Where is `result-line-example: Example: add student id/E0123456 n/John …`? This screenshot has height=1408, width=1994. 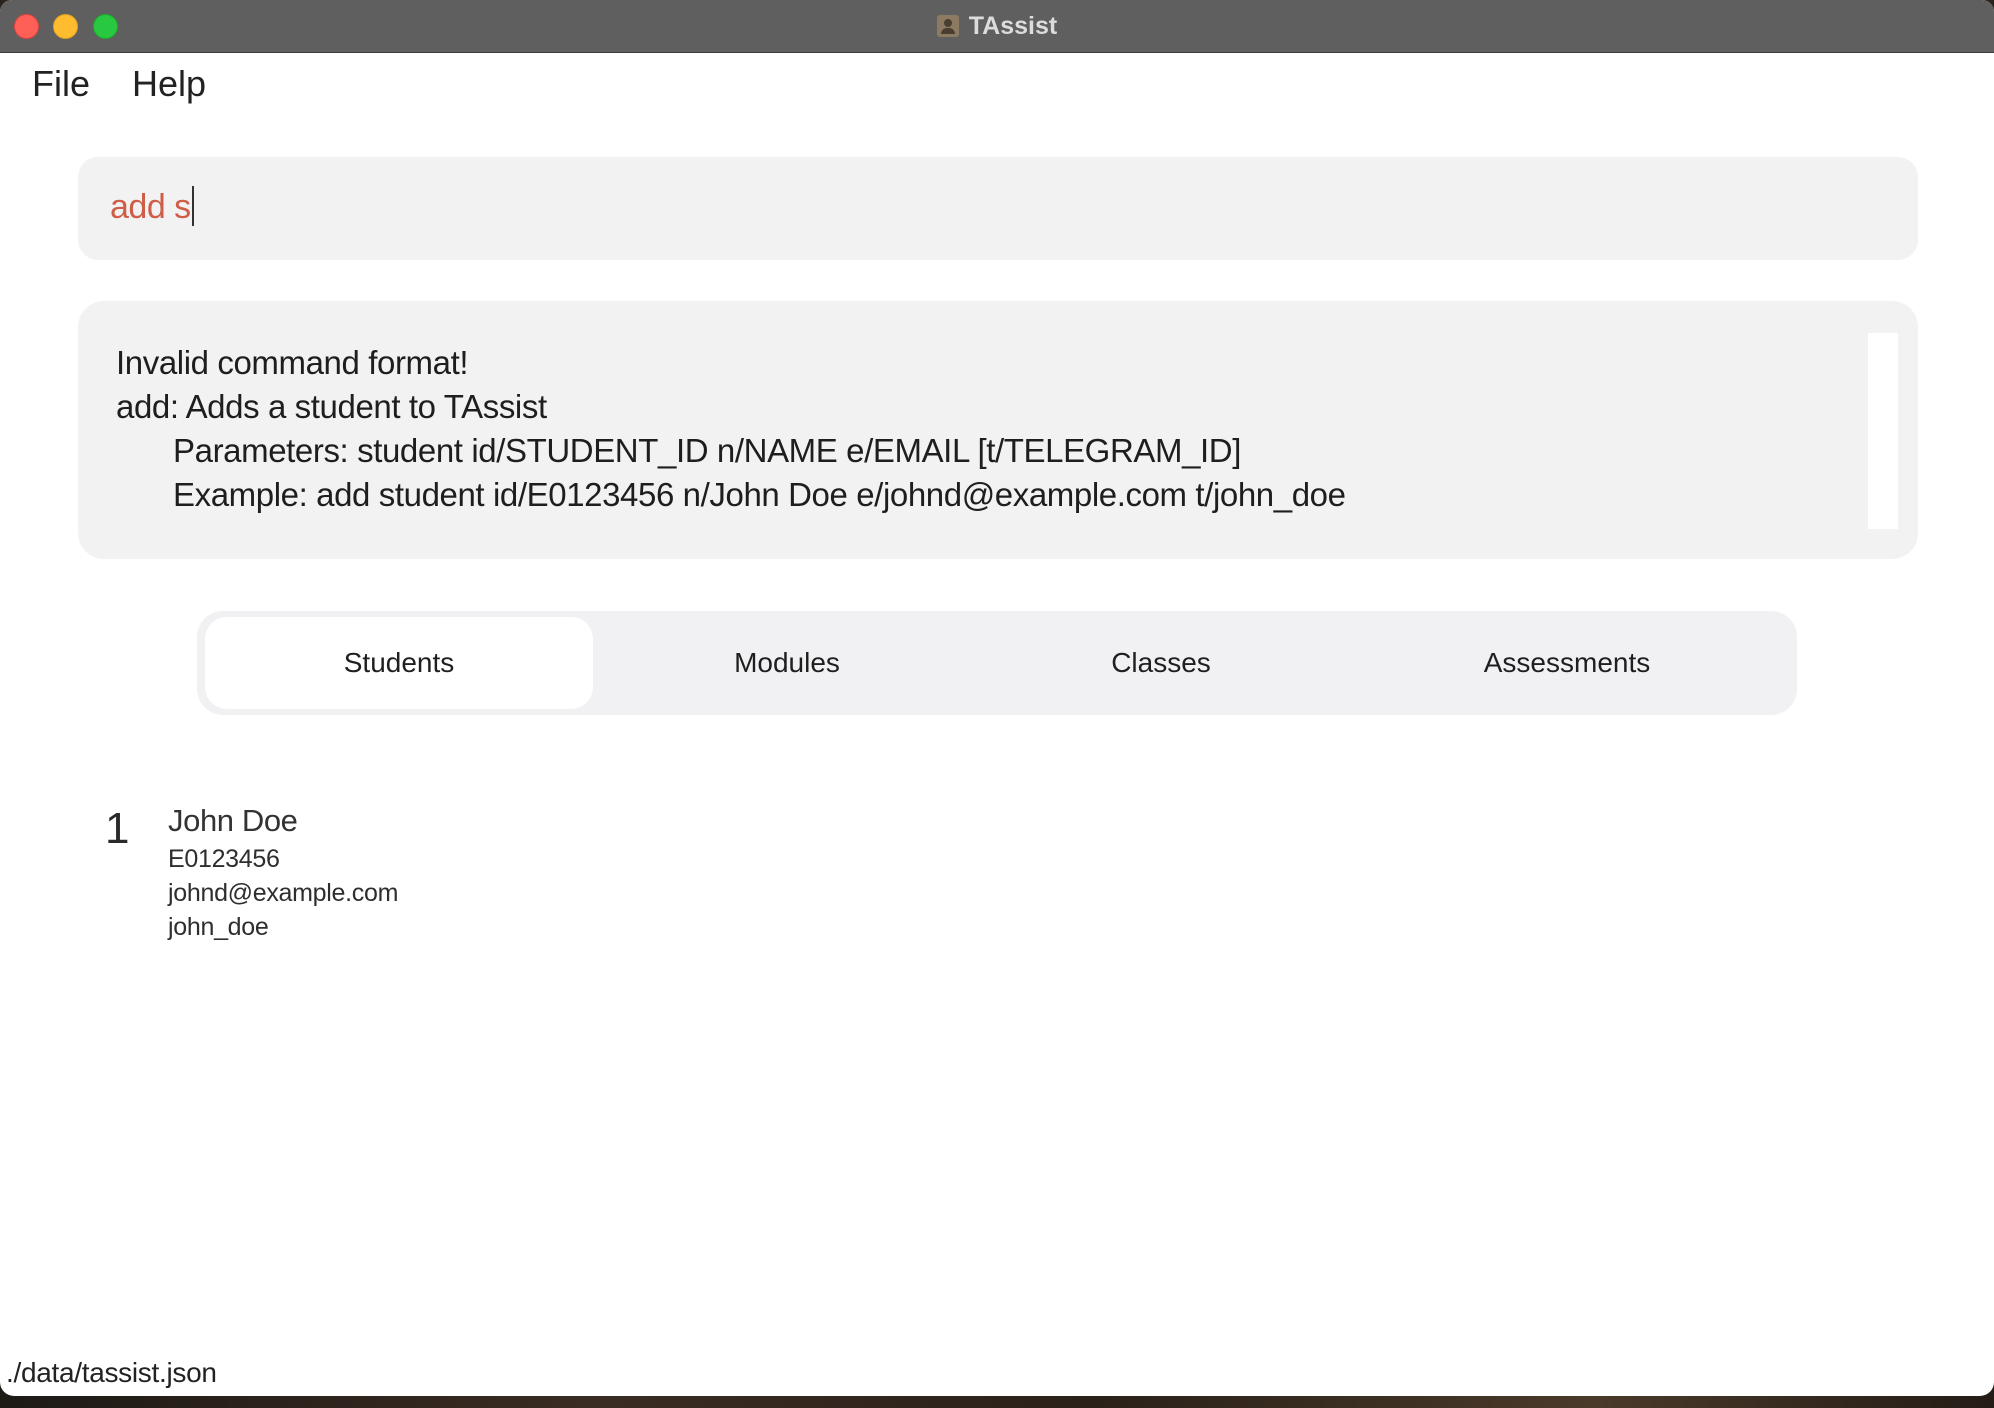 result-line-example: Example: add student id/E0123456 n/John … is located at coordinates (759, 494).